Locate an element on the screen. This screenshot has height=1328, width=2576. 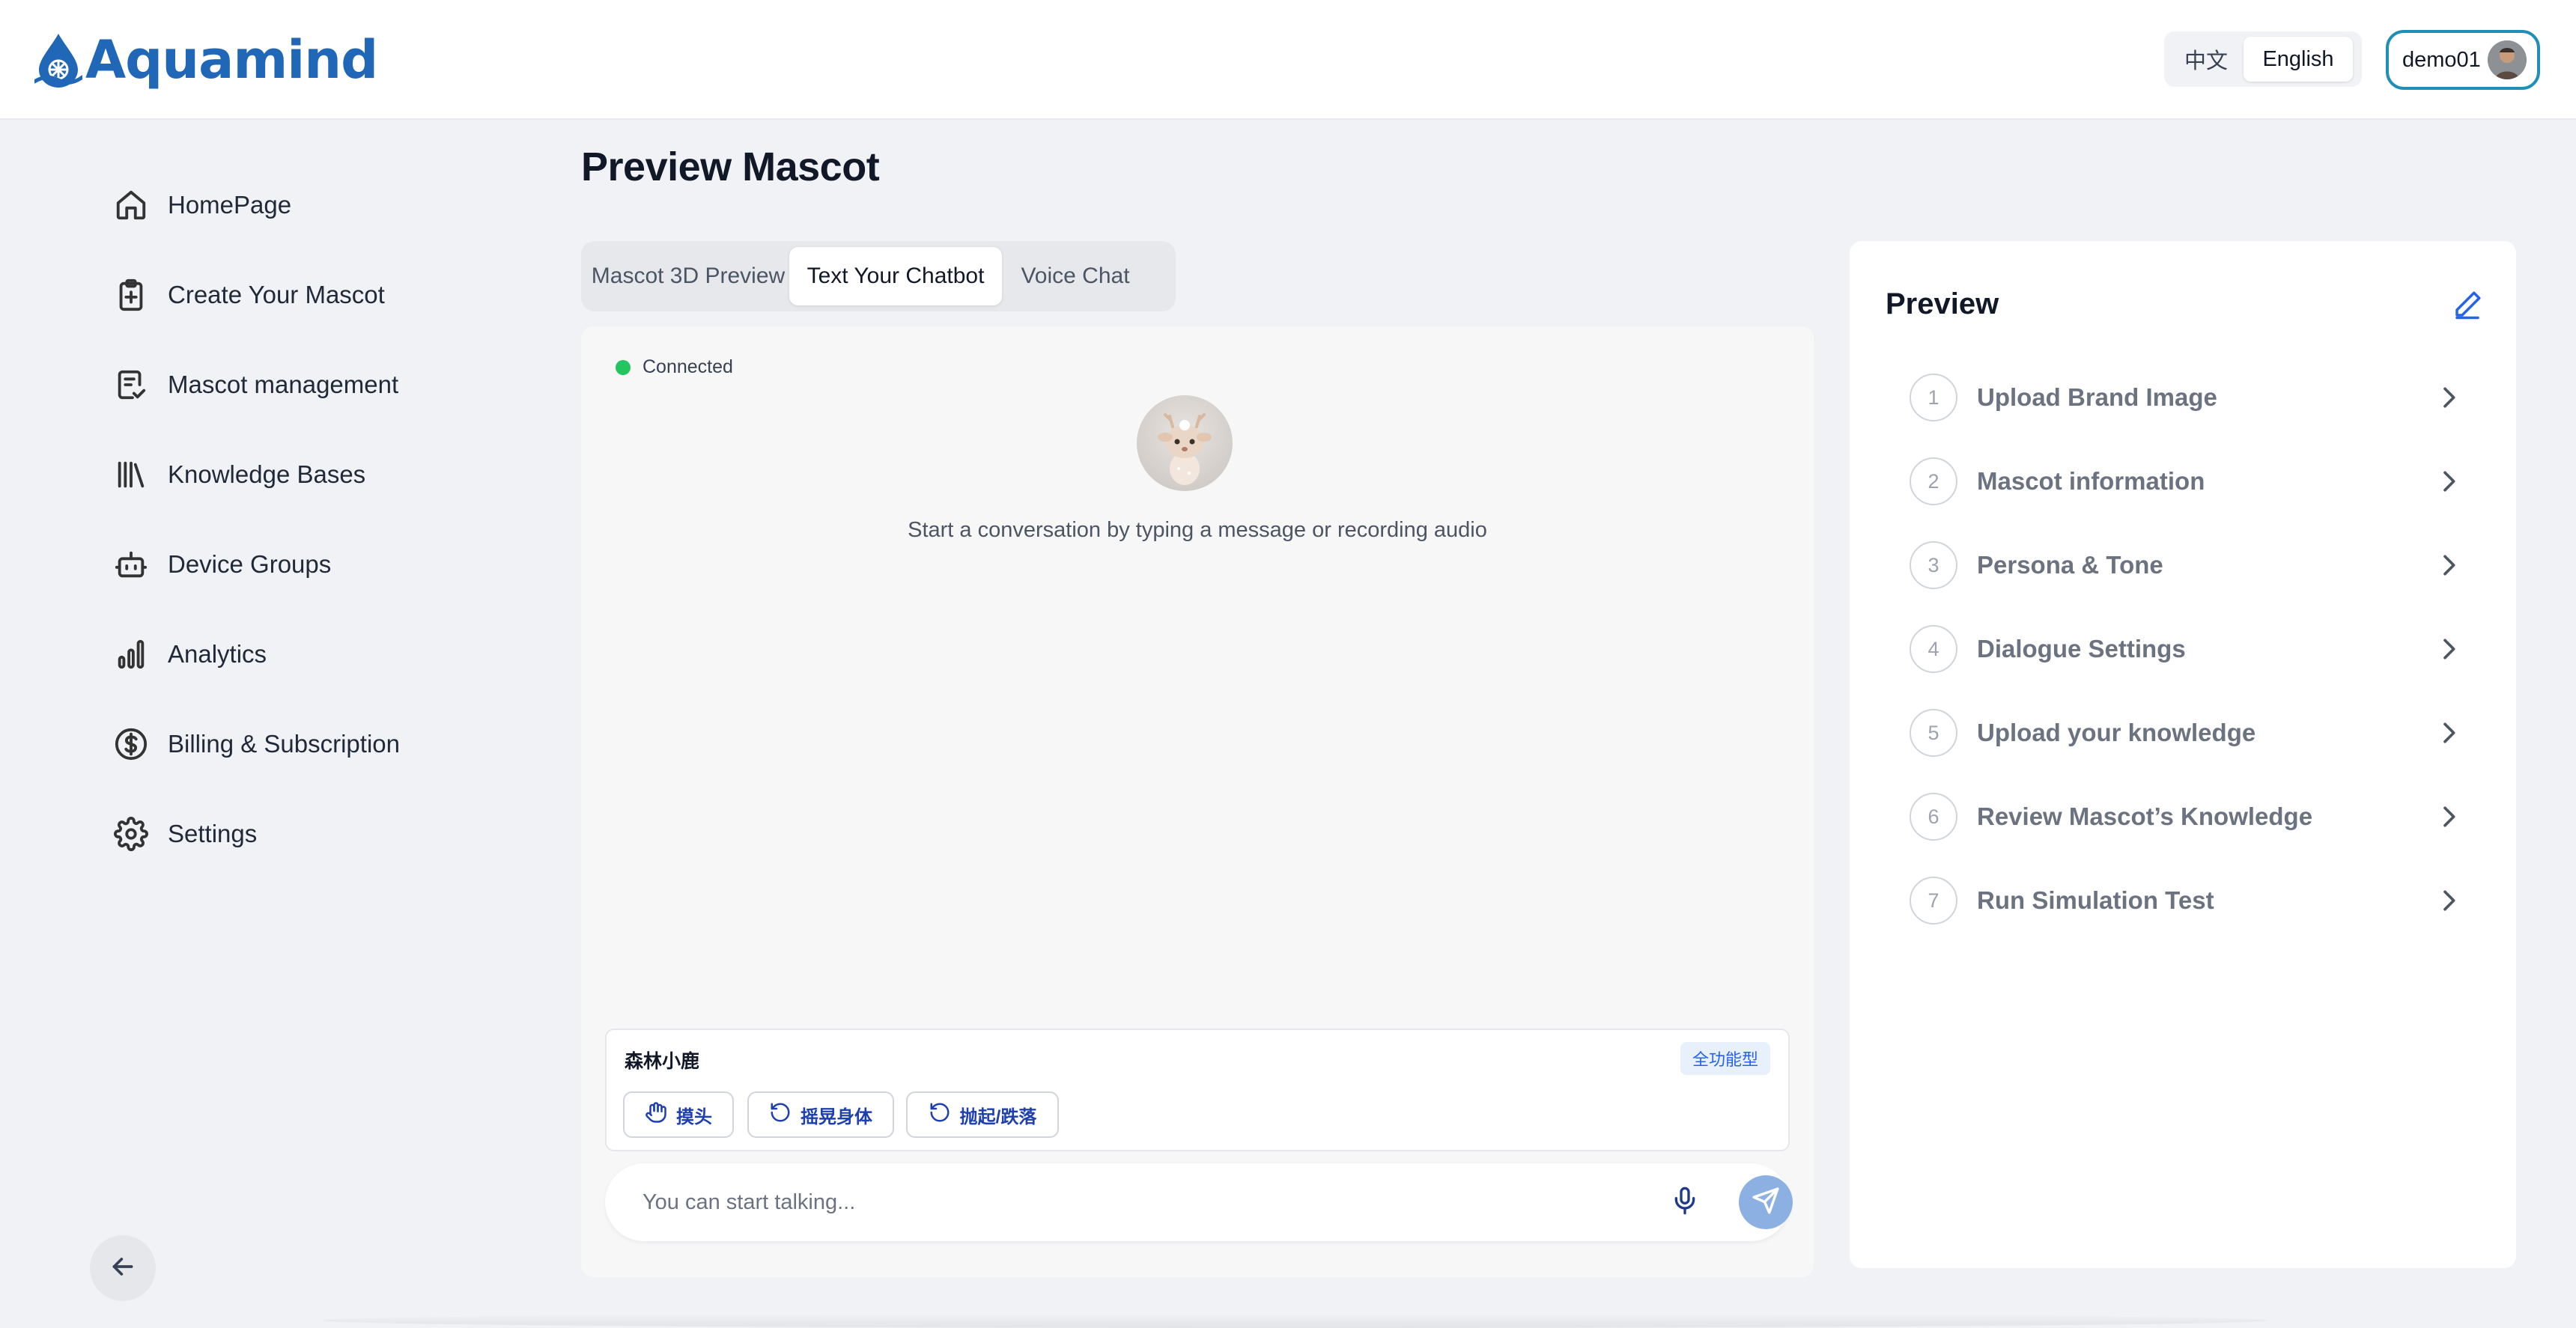
step-item-upload-knowledge: 5 Upload your knowledge is located at coordinates (2187, 733).